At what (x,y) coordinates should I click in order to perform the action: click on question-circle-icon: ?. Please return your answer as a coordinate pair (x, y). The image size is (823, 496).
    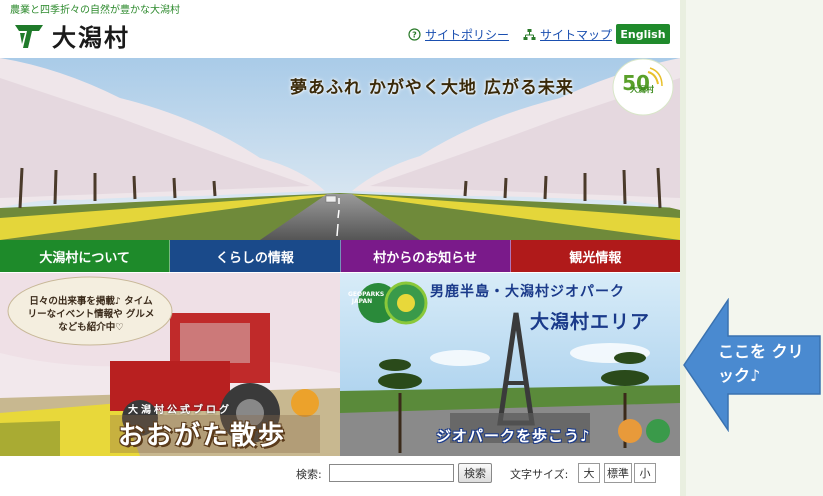
    Looking at the image, I should click on (414, 34).